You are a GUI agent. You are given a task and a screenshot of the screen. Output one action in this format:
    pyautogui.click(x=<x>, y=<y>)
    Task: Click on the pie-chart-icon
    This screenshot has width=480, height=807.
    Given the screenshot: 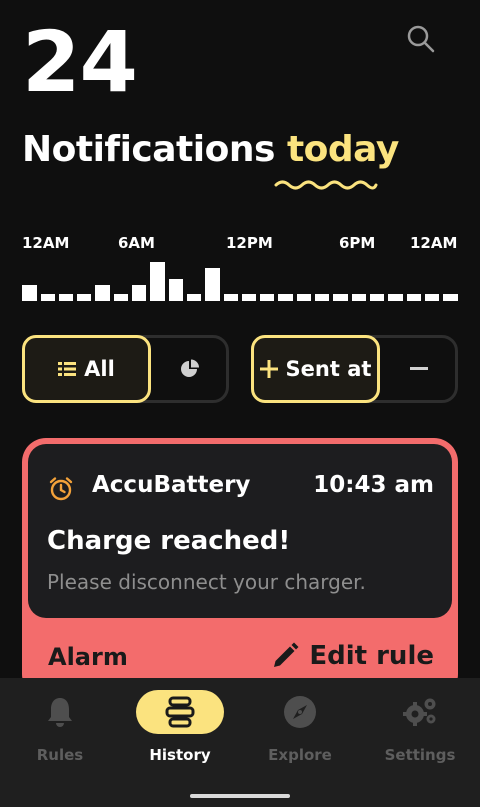 What is the action you would take?
    pyautogui.click(x=190, y=368)
    